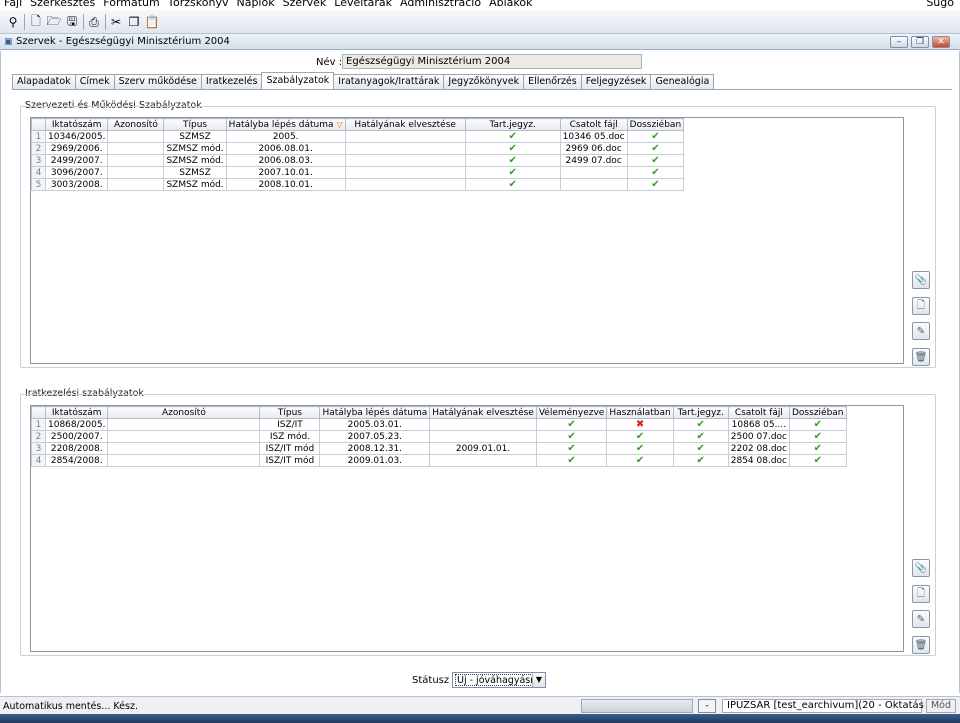 This screenshot has width=960, height=723. I want to click on tab-geneal-gia: Genealógia, so click(682, 81).